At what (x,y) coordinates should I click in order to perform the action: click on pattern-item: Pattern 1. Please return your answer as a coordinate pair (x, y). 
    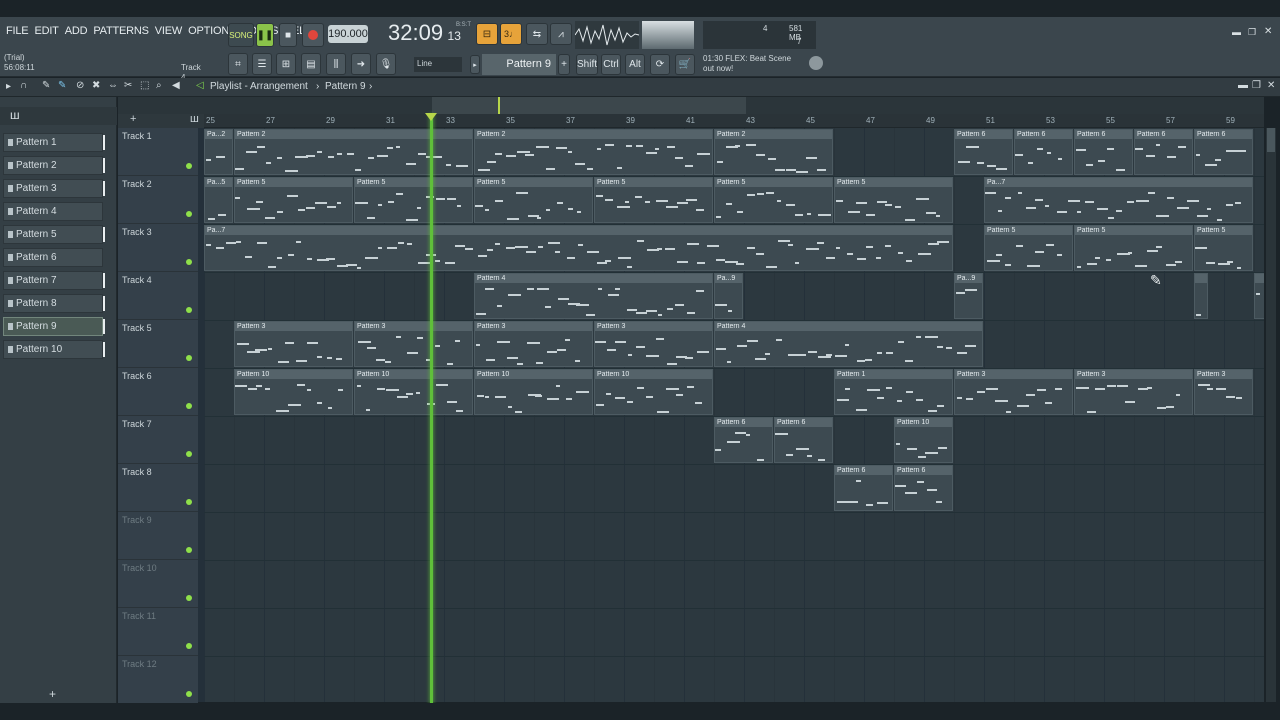
    Looking at the image, I should click on (54, 142).